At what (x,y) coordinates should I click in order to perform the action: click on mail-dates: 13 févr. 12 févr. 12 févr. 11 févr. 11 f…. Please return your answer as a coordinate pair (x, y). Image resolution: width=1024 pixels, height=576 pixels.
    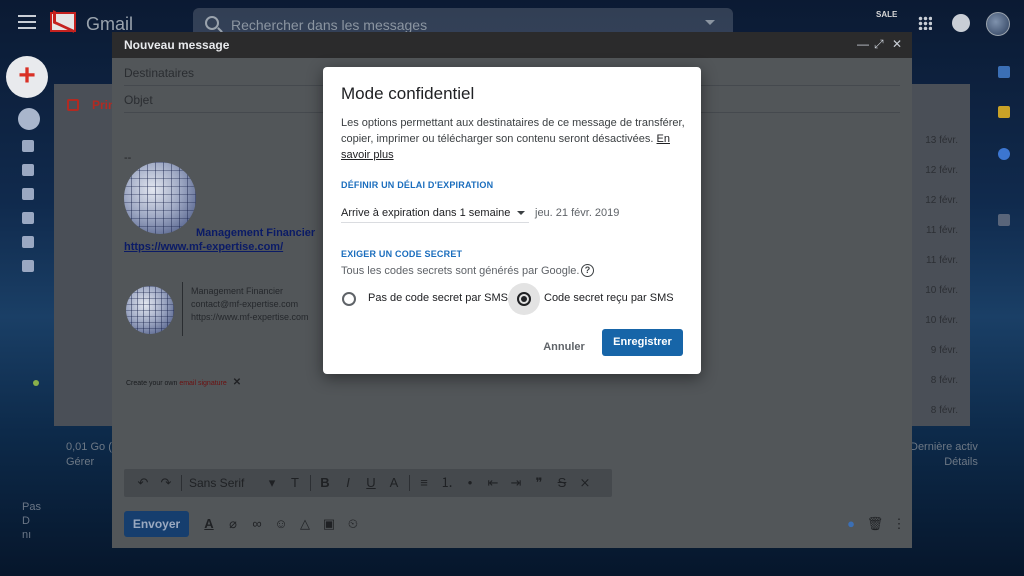
    Looking at the image, I should click on (937, 282).